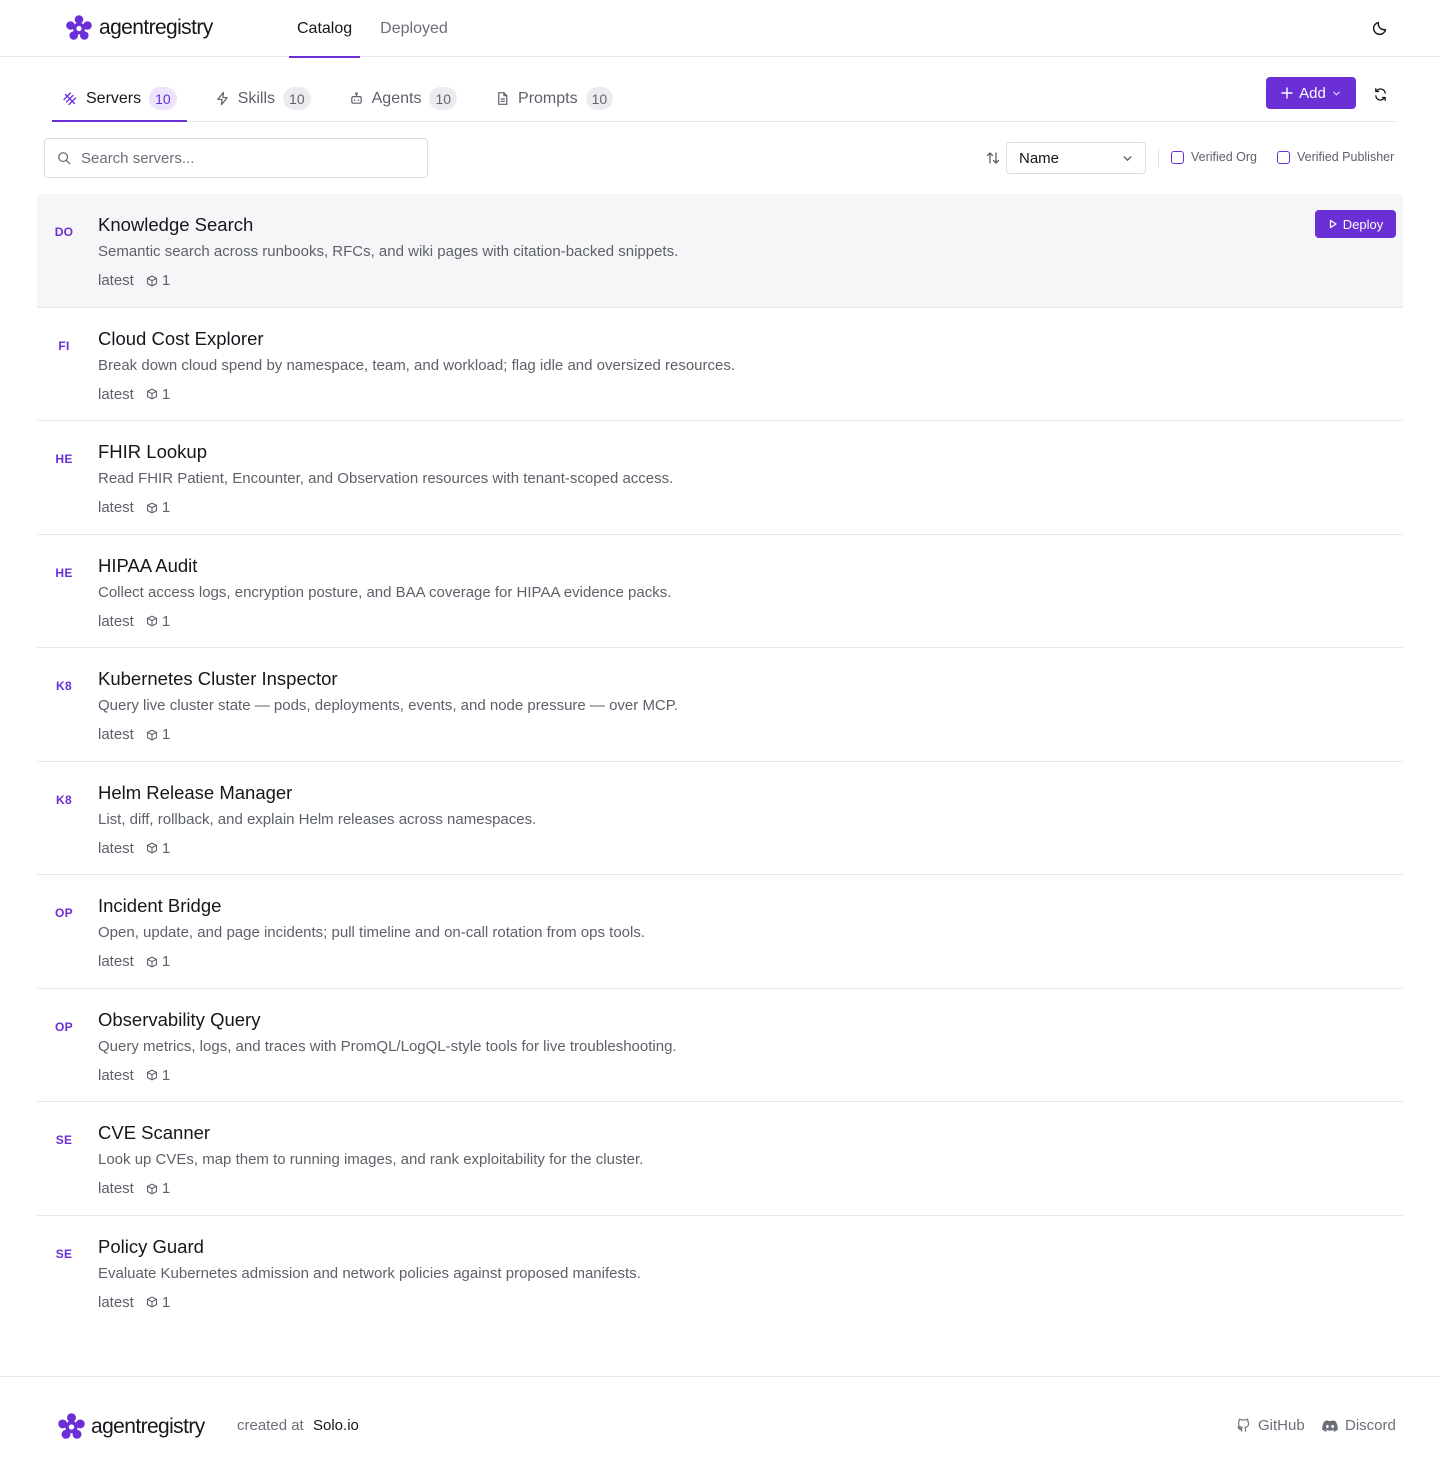 The width and height of the screenshot is (1440, 1473). Describe the element at coordinates (195, 793) in the screenshot. I see `server-name: Helm Release Manager` at that location.